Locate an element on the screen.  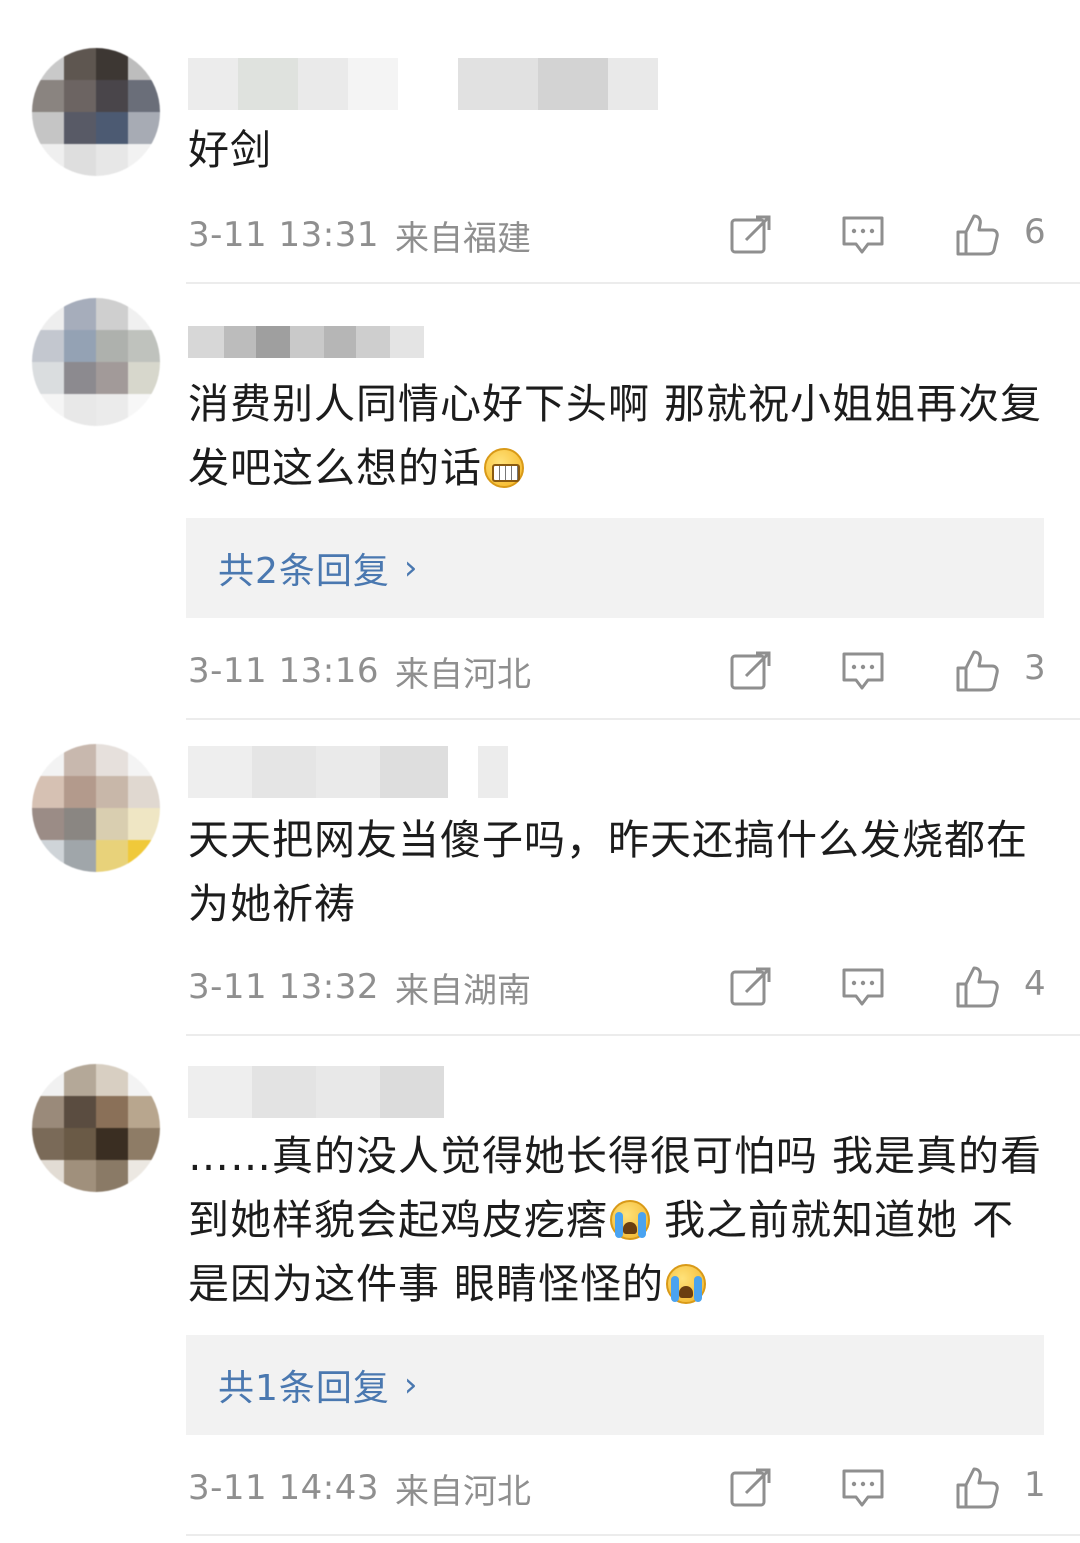
comment-text: 天天把网友当傻子吗，昨天还搞什么发烧都在为她祈祷 is located at coordinates (618, 872).